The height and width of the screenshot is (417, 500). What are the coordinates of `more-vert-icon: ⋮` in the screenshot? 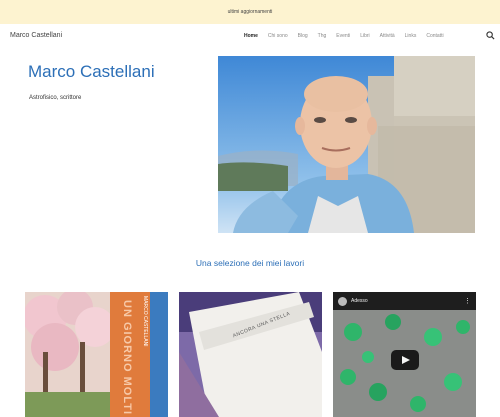 It's located at (467, 301).